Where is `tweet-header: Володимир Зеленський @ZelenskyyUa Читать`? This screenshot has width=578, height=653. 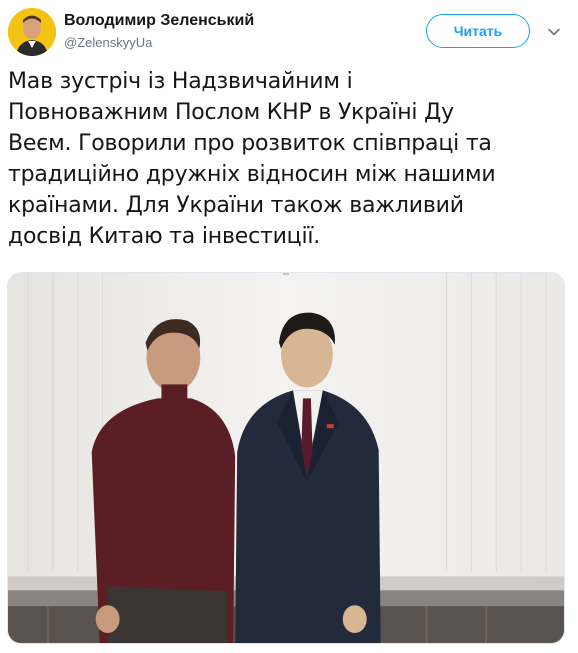 tweet-header: Володимир Зеленський @ZelenskyyUa Читать is located at coordinates (289, 31).